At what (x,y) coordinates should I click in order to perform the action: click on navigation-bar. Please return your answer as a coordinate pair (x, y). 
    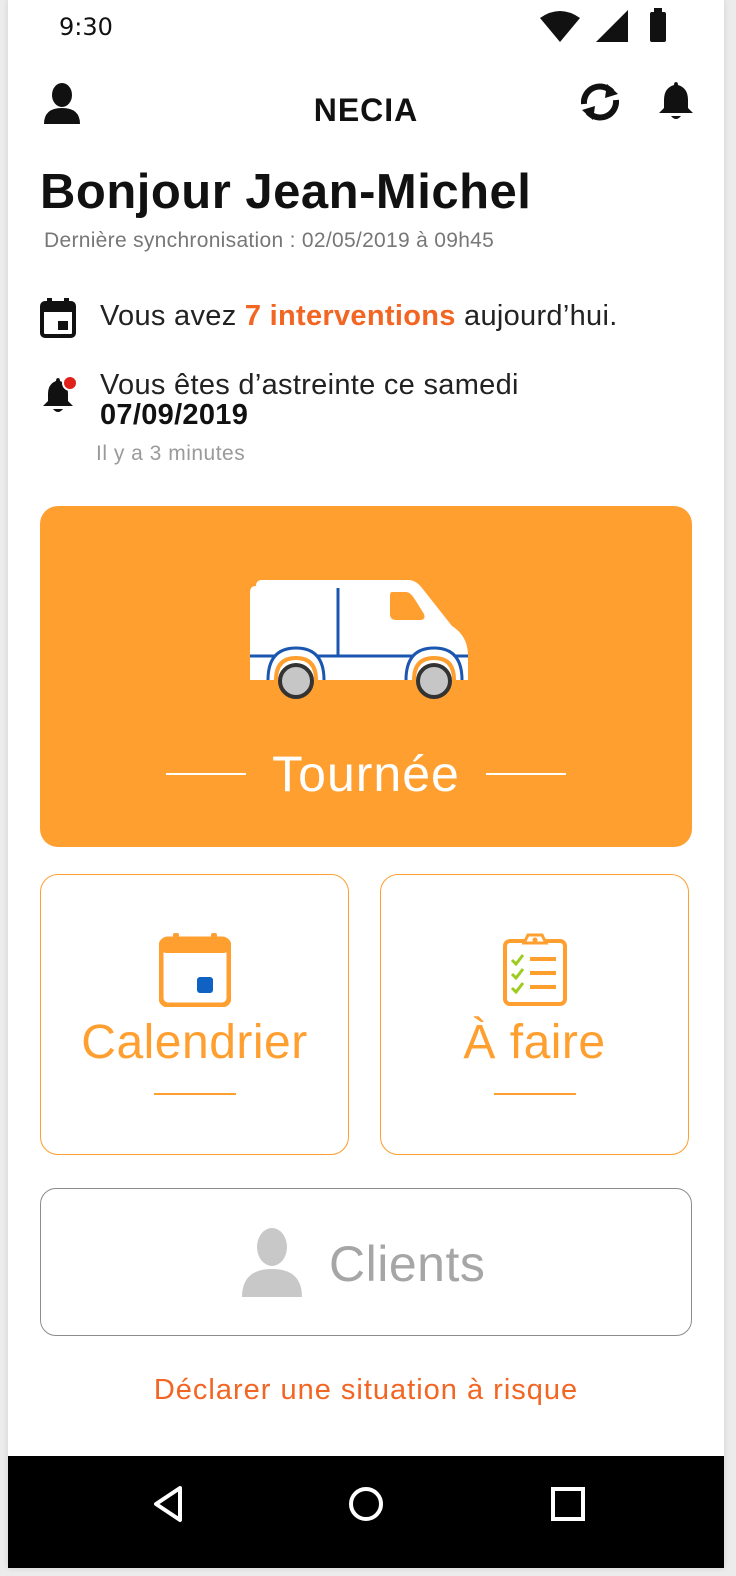
    Looking at the image, I should click on (366, 1512).